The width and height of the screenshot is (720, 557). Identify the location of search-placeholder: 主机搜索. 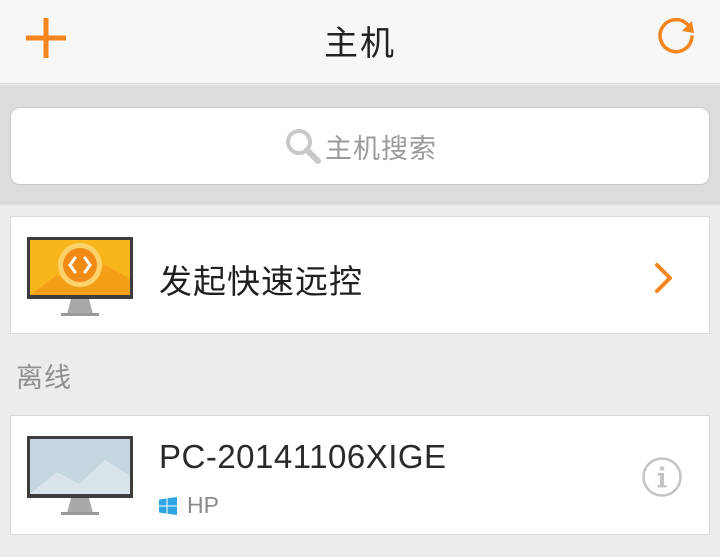
(381, 149).